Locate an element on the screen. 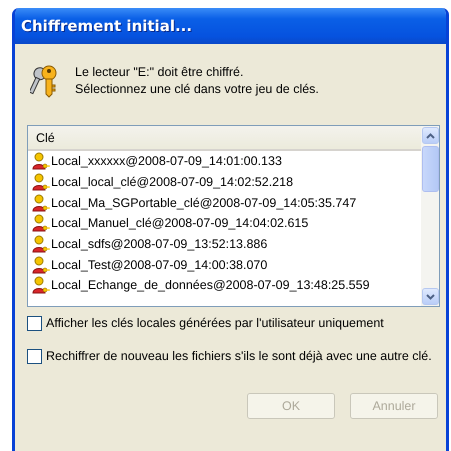 The image size is (451, 451). scrollbar is located at coordinates (430, 216).